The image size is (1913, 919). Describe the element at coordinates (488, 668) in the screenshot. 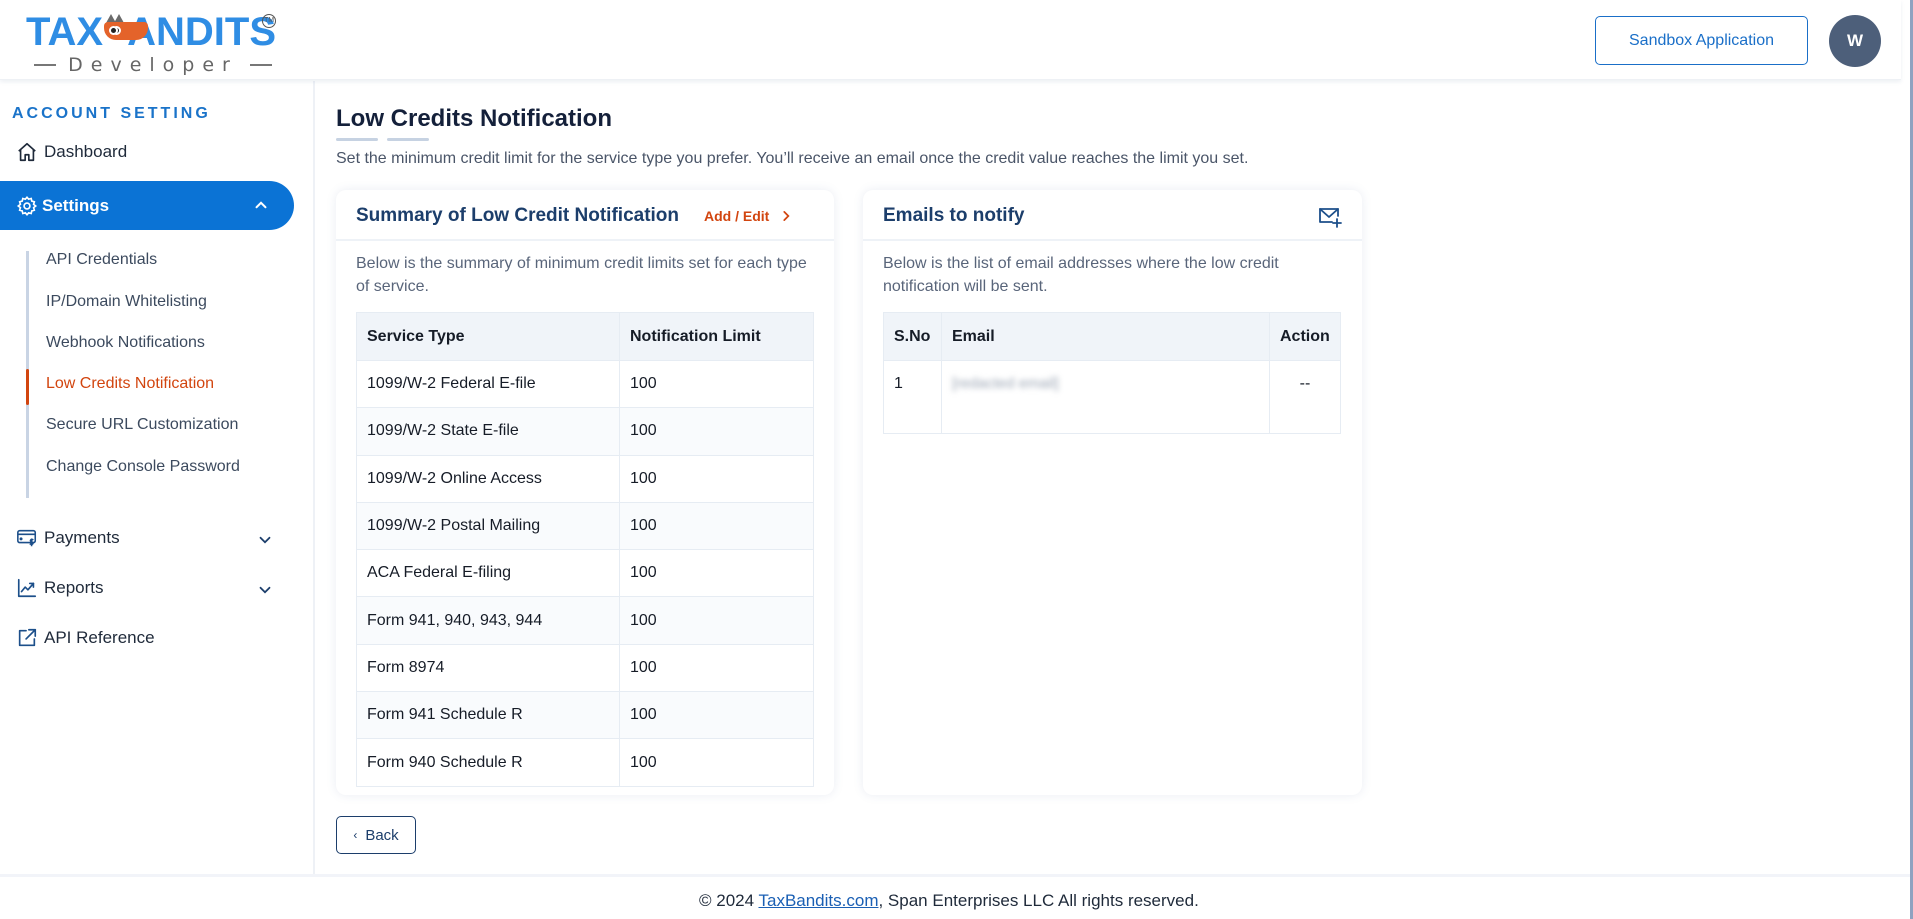

I see `service-type-cell: Form 8974` at that location.